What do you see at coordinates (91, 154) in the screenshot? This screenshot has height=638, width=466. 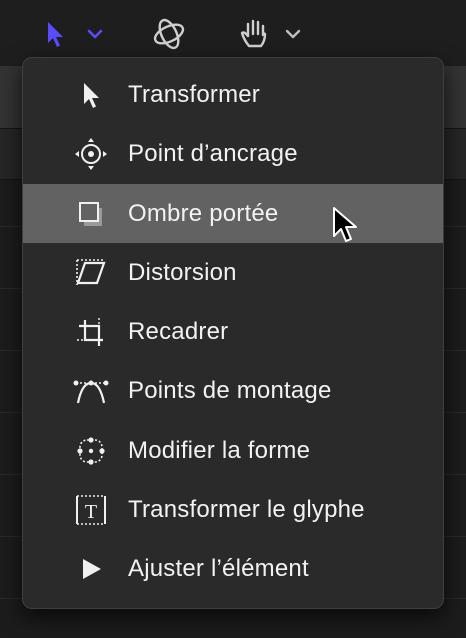 I see `anchor-point-icon` at bounding box center [91, 154].